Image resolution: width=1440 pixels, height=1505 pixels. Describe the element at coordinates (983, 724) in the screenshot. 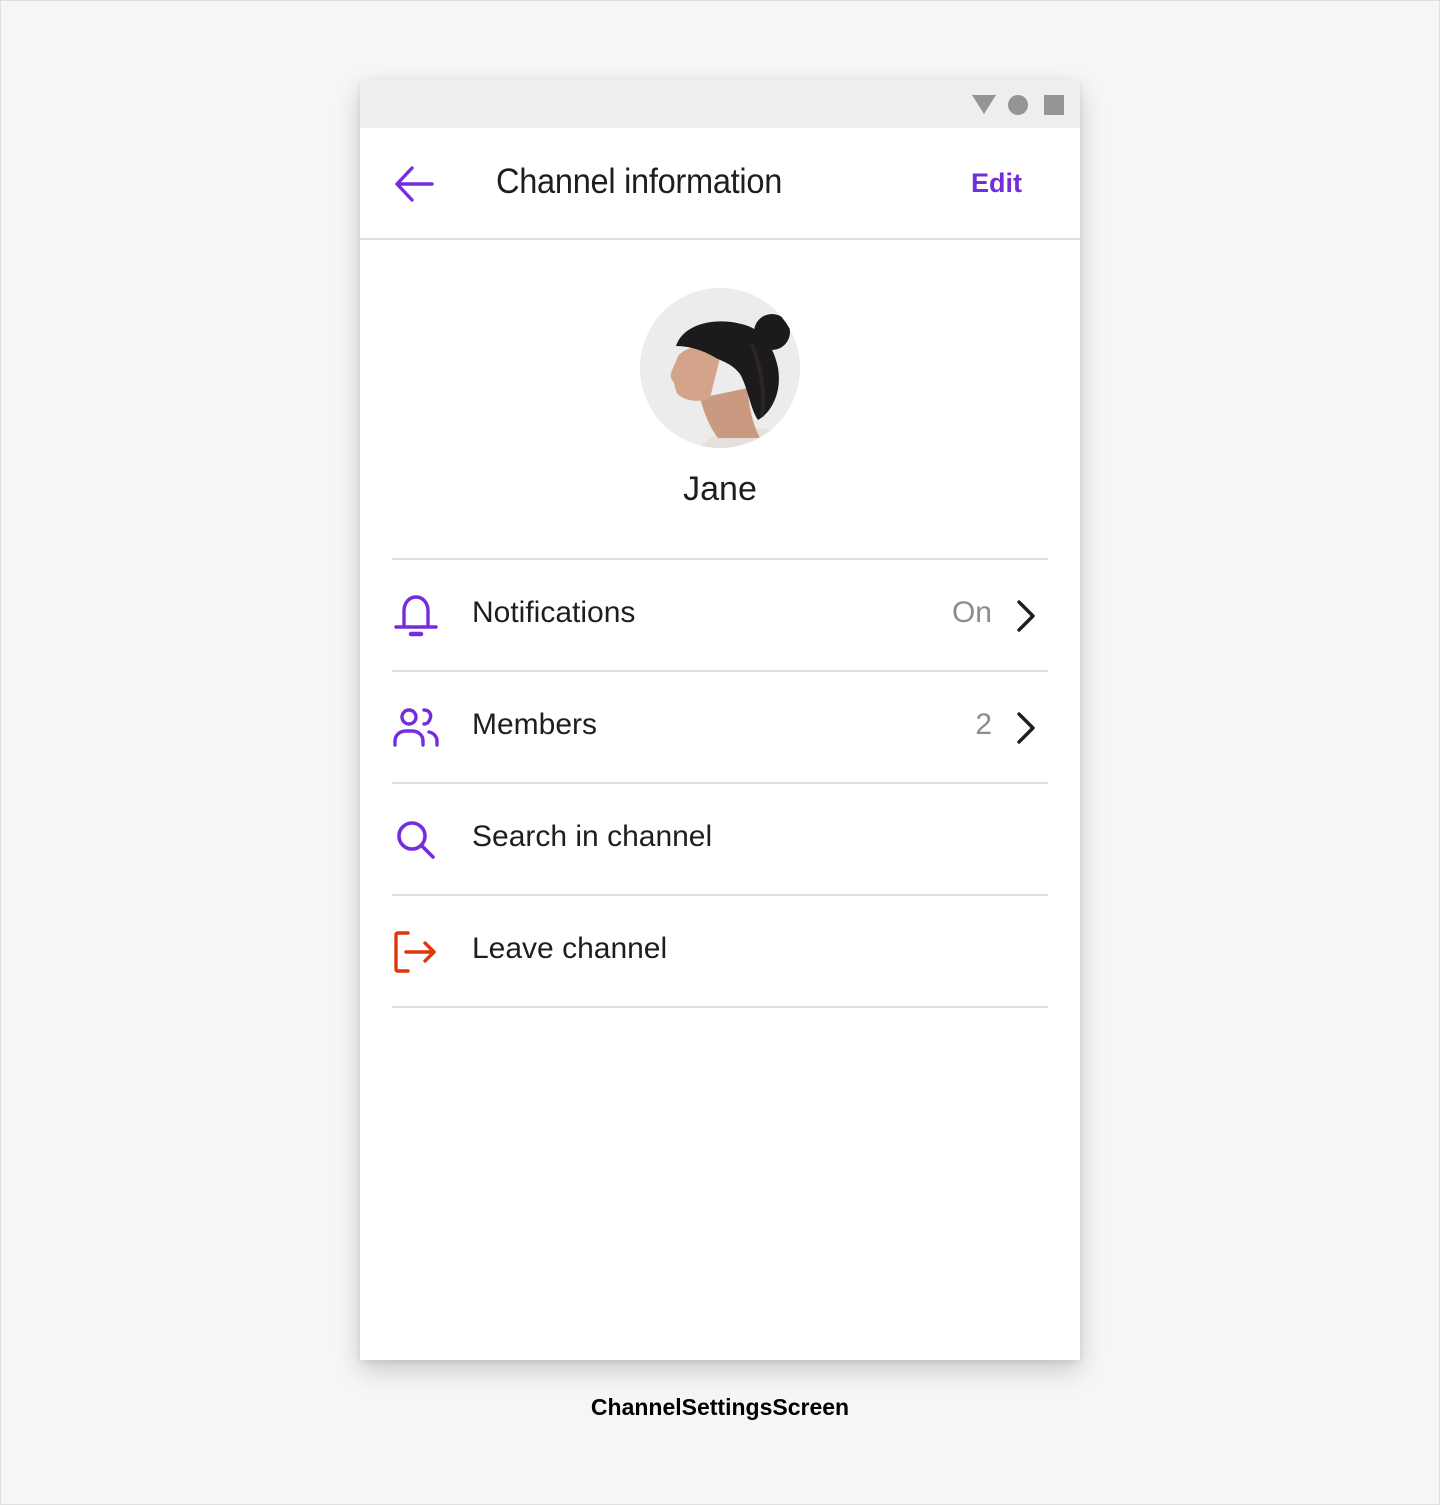

I see `members-count: 2` at that location.